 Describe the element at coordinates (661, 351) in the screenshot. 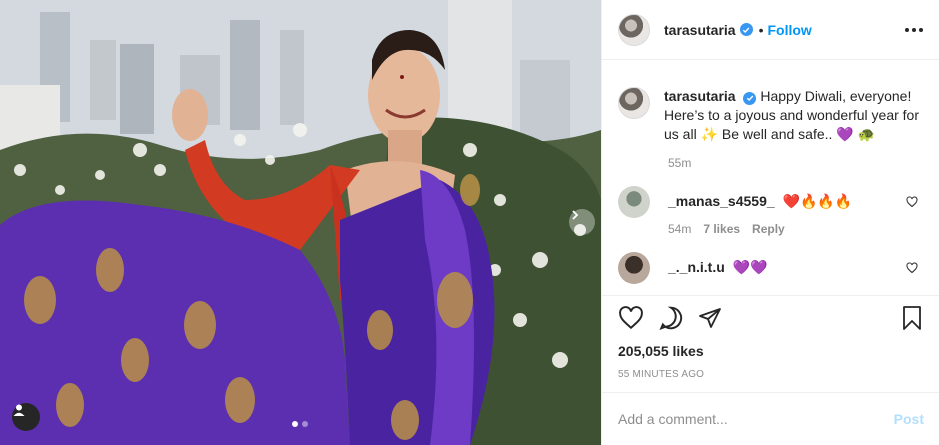

I see `like-count: 205,055 likes` at that location.